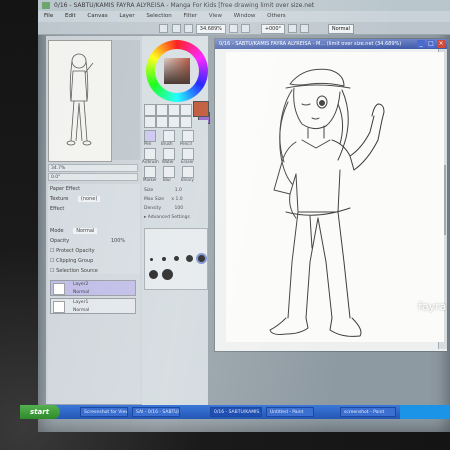 The height and width of the screenshot is (450, 450). I want to click on start-button: start, so click(40, 412).